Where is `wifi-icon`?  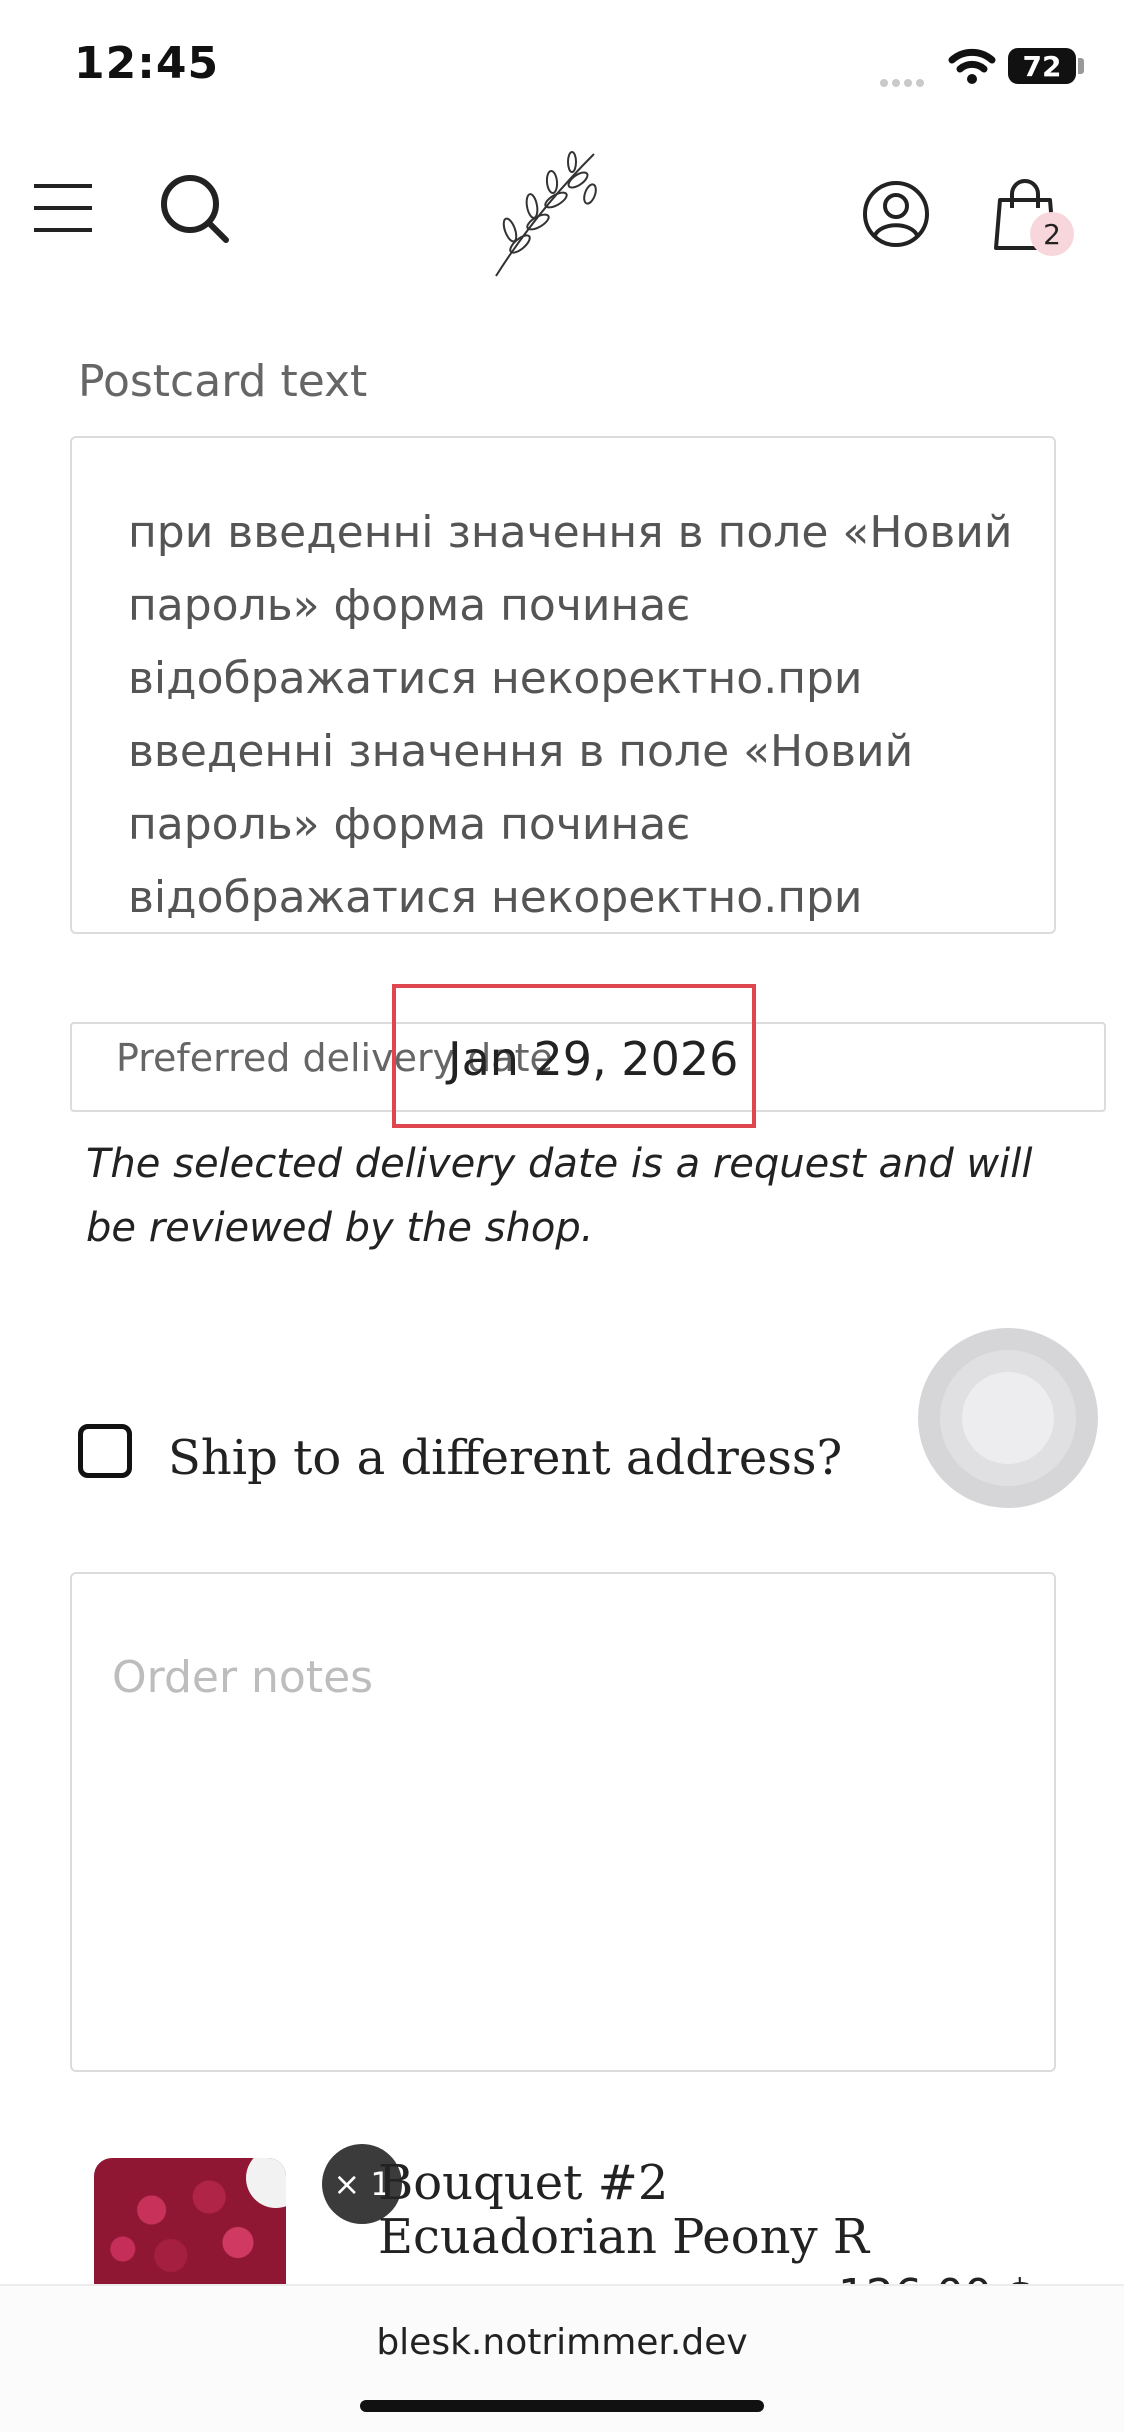
wifi-icon is located at coordinates (972, 66).